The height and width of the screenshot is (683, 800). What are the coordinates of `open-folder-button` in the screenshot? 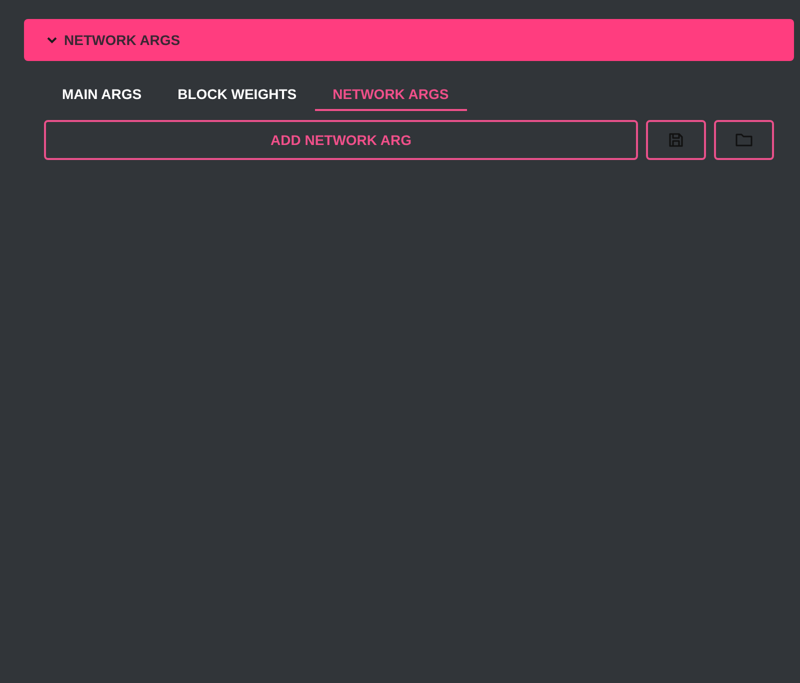 It's located at (744, 140).